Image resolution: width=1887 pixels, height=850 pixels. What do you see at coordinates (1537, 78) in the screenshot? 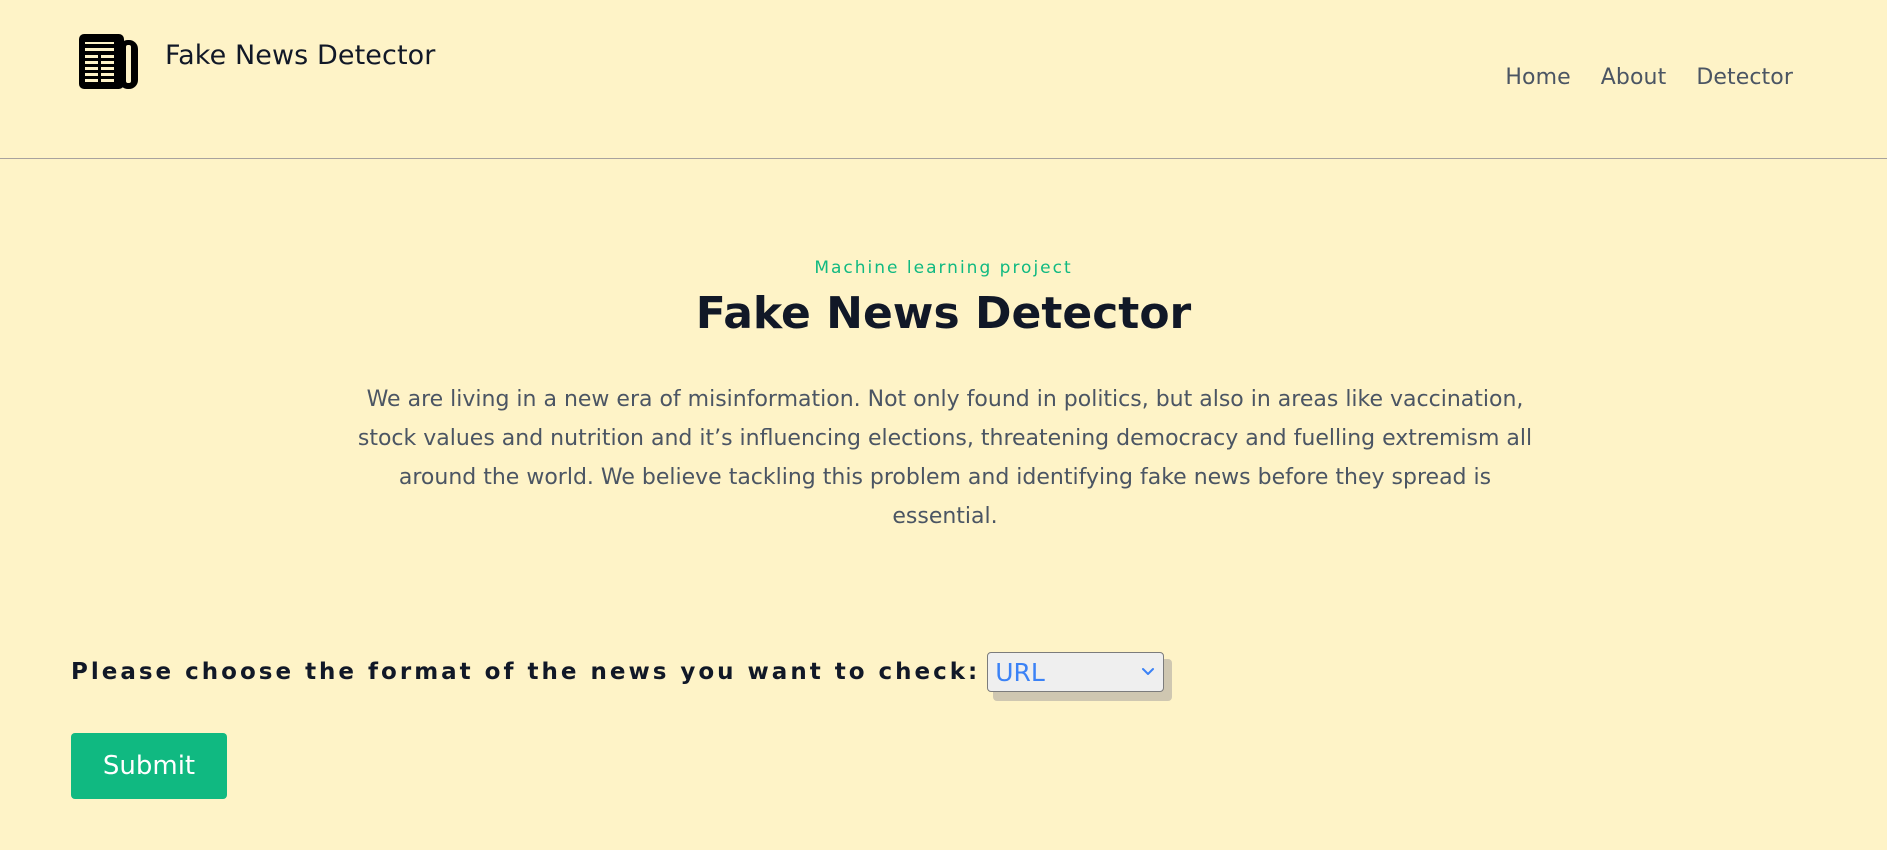
I see `nav-home-link: Home` at bounding box center [1537, 78].